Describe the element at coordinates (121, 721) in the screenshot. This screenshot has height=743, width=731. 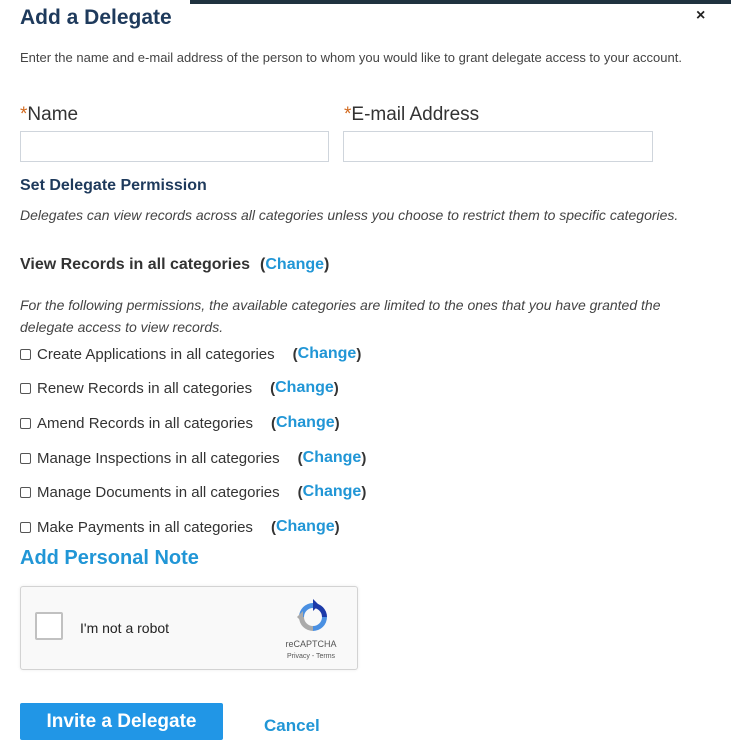
I see `invite-delegate-button: Invite a Delegate` at that location.